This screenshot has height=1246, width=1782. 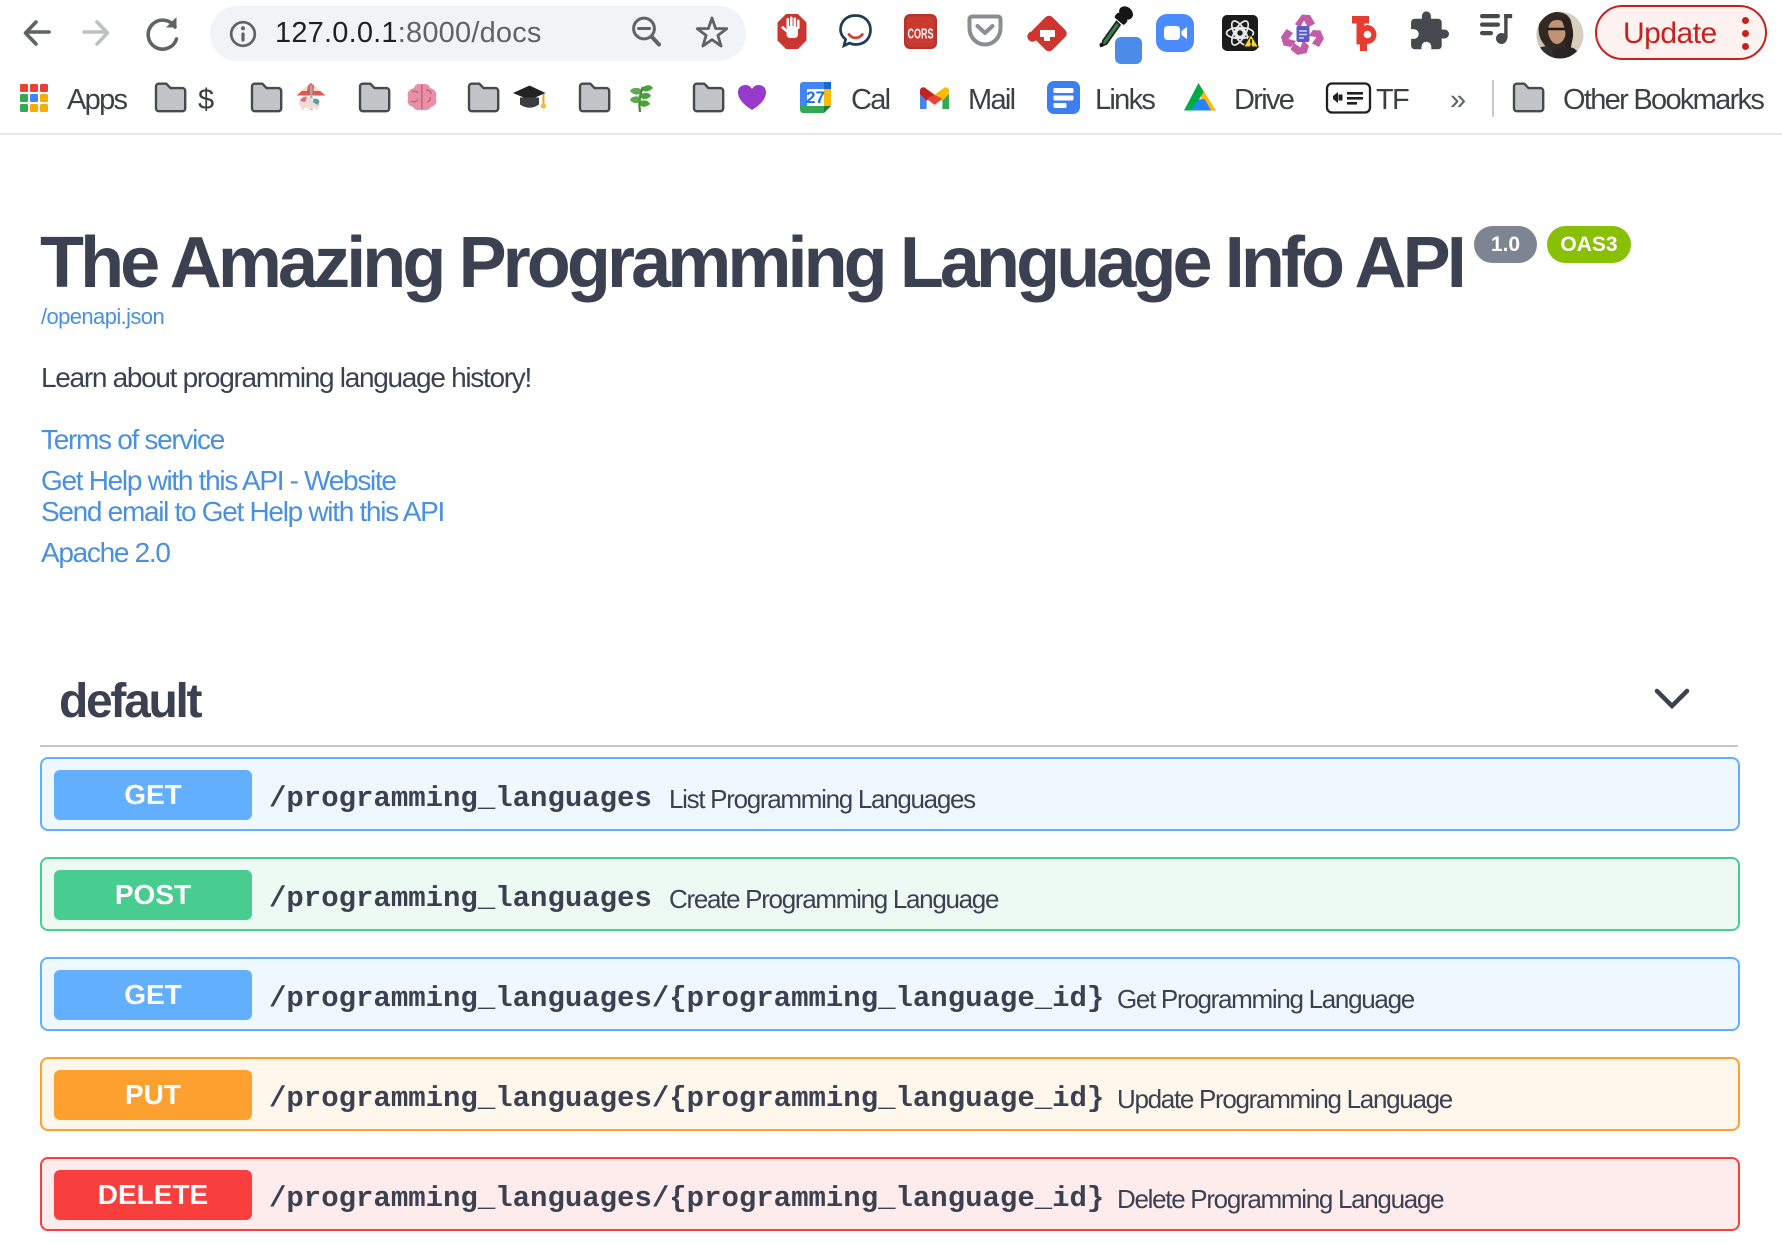 What do you see at coordinates (815, 97) in the screenshot?
I see `svg-text: 27` at bounding box center [815, 97].